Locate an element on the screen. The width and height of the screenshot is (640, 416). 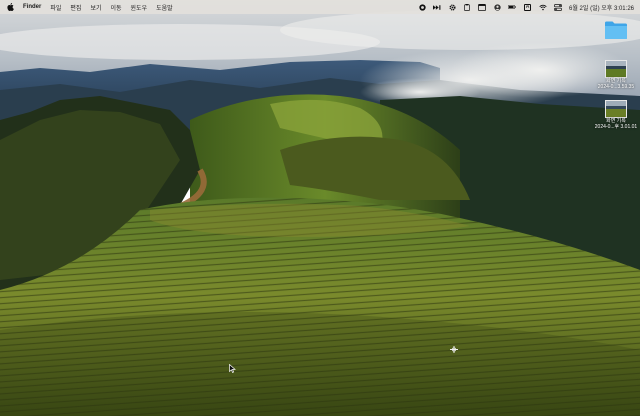
battery-icon is located at coordinates (512, 7).